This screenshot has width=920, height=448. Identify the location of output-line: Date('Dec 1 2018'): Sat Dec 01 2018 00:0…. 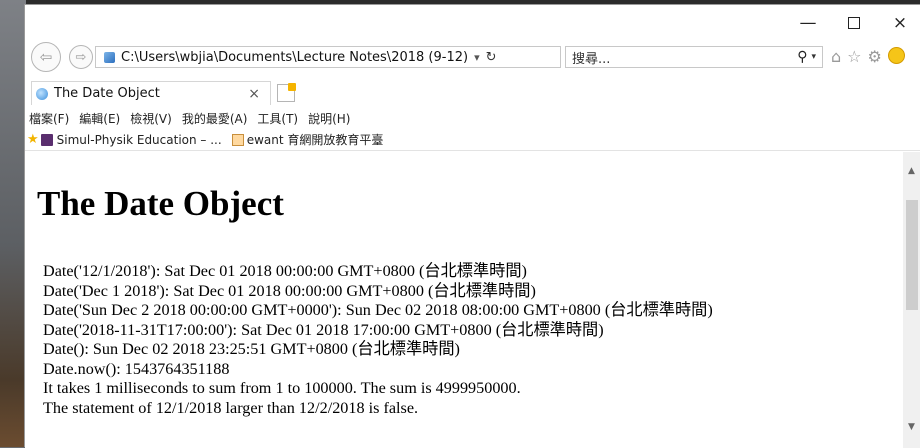
(289, 290).